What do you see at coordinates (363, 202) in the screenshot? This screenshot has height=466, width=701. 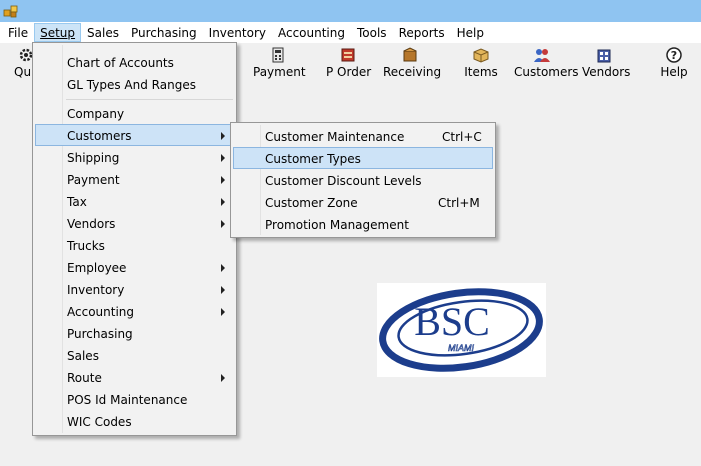 I see `customers-item-zone: Customer Zone Ctrl+M` at bounding box center [363, 202].